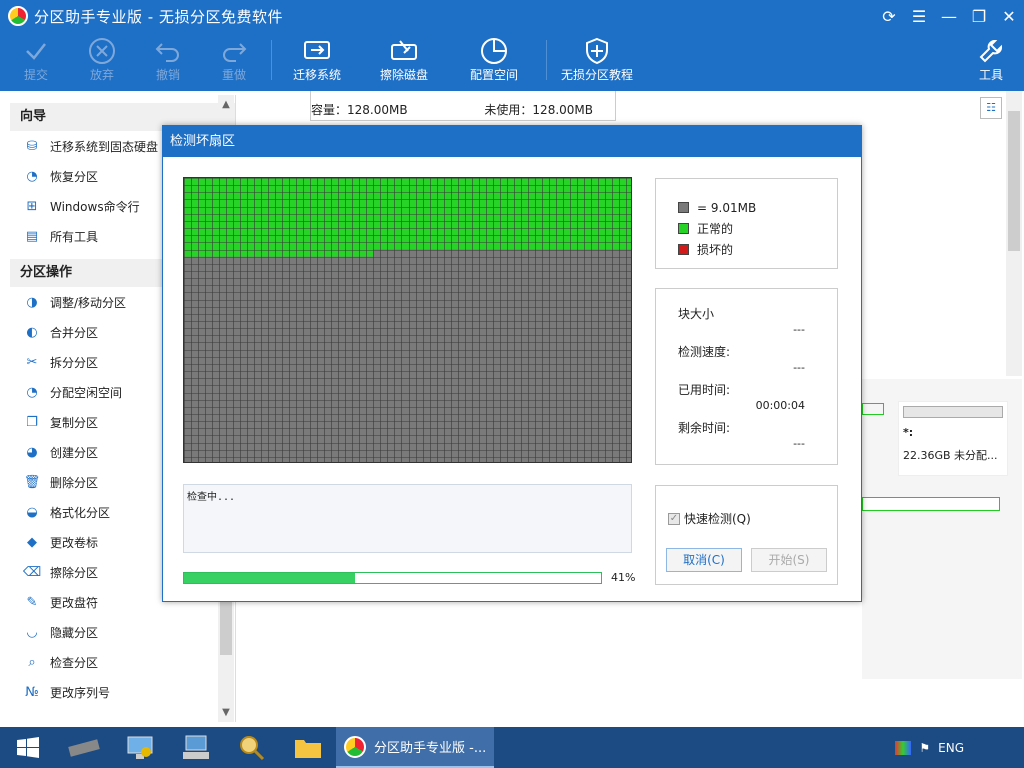  Describe the element at coordinates (308, 747) in the screenshot. I see `folder-icon` at that location.